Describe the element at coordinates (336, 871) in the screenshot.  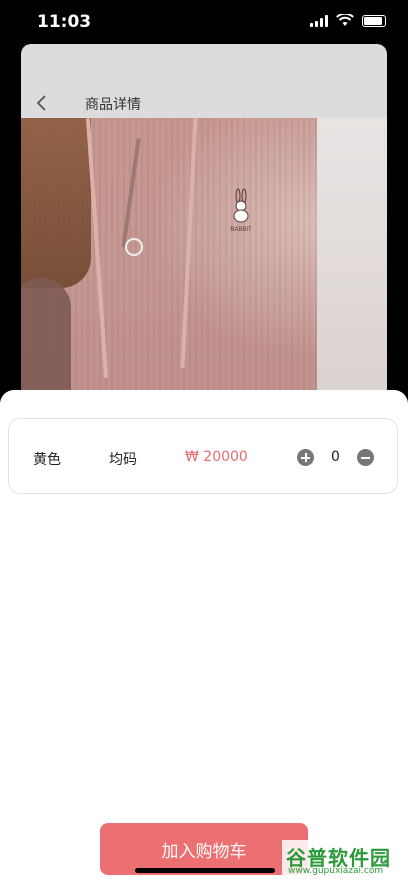
I see `watermark-url: www.gupuxiazai.com` at that location.